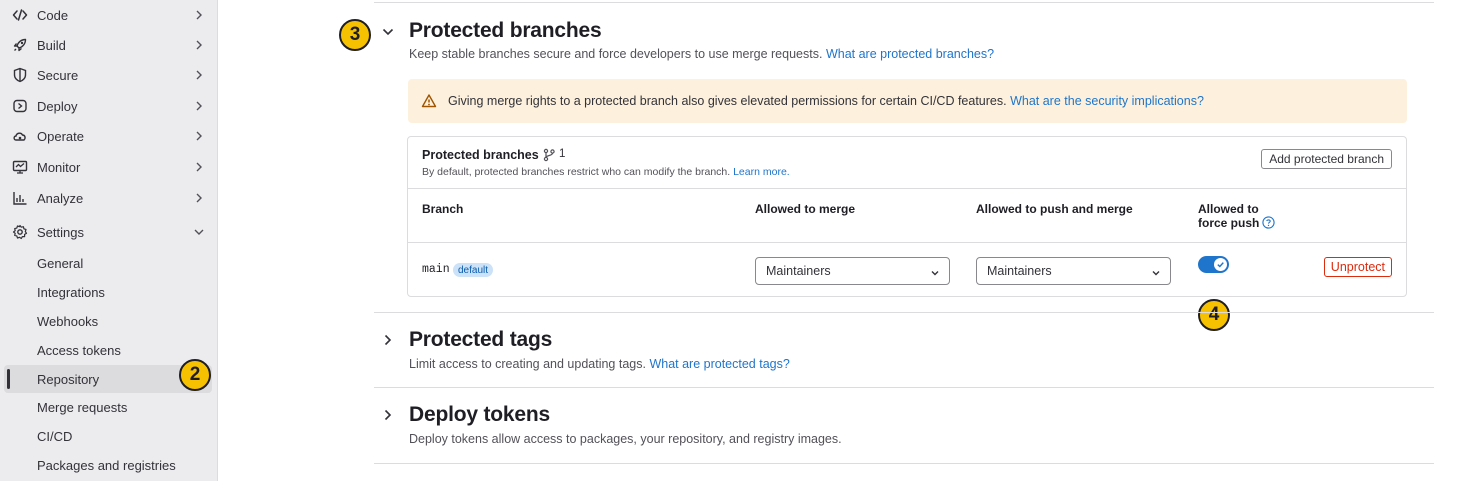 Image resolution: width=1457 pixels, height=481 pixels. What do you see at coordinates (429, 101) in the screenshot?
I see `warning-icon` at bounding box center [429, 101].